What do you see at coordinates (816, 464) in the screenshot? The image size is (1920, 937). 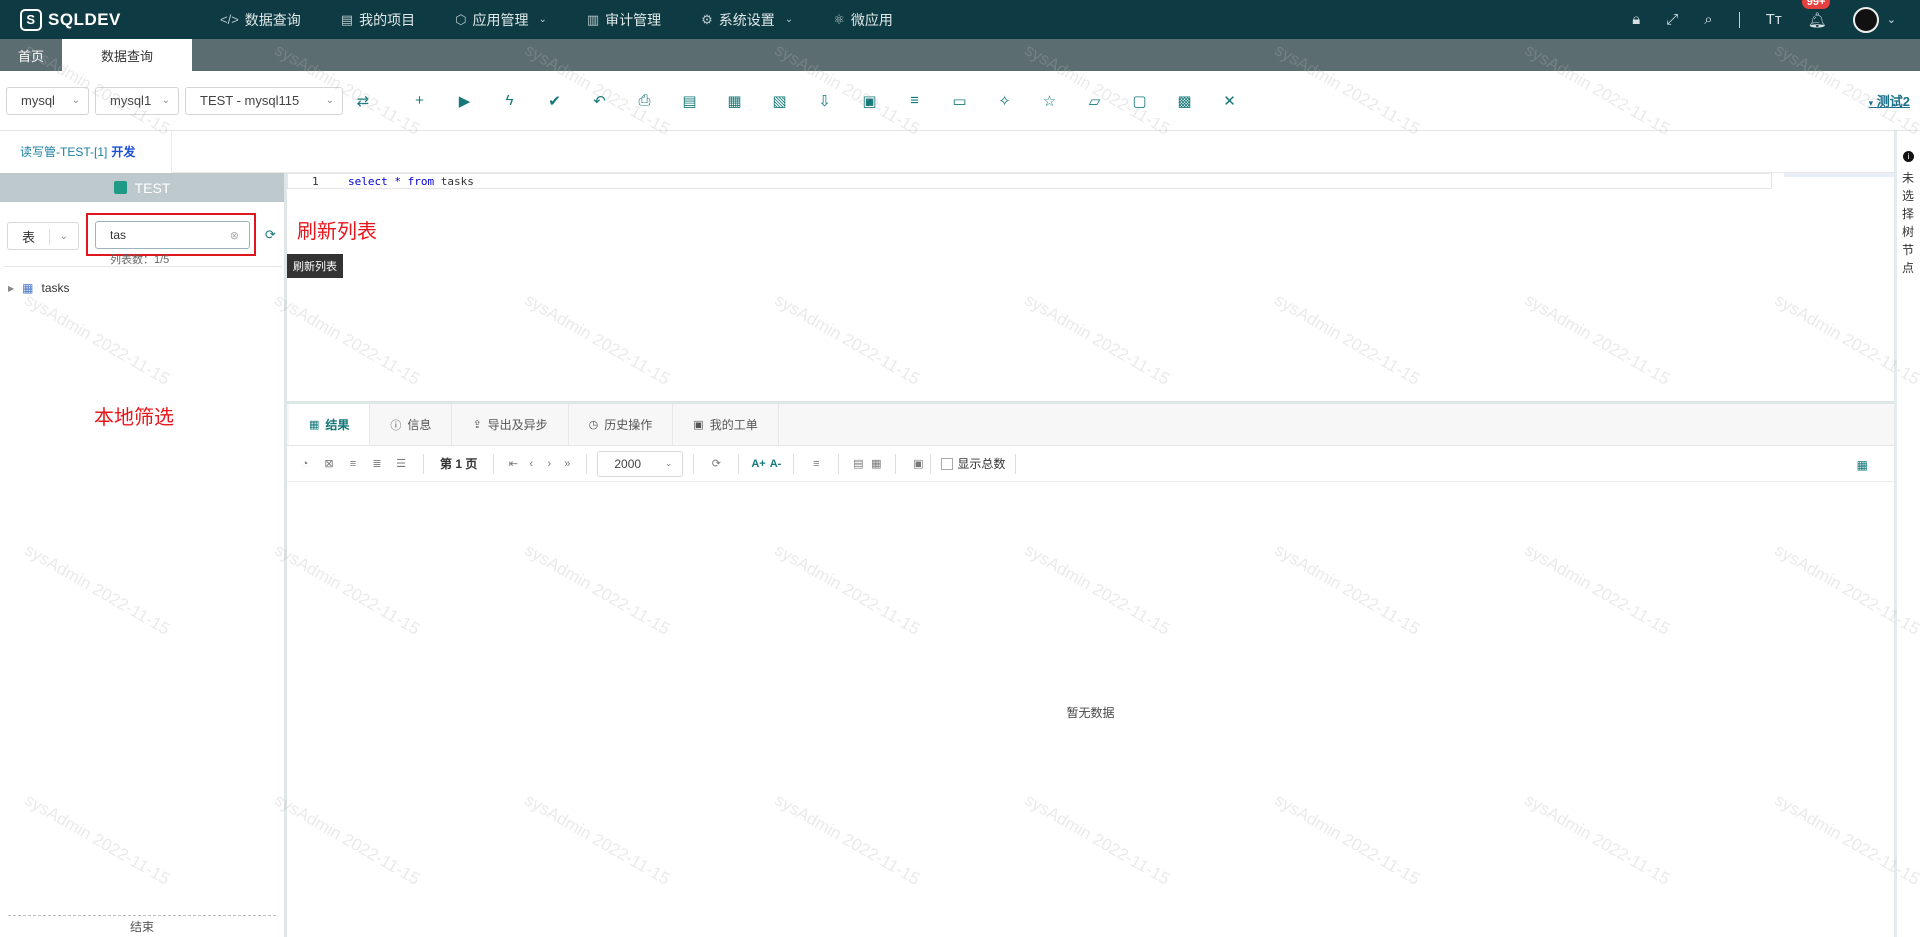 I see `align-icon: ≡` at bounding box center [816, 464].